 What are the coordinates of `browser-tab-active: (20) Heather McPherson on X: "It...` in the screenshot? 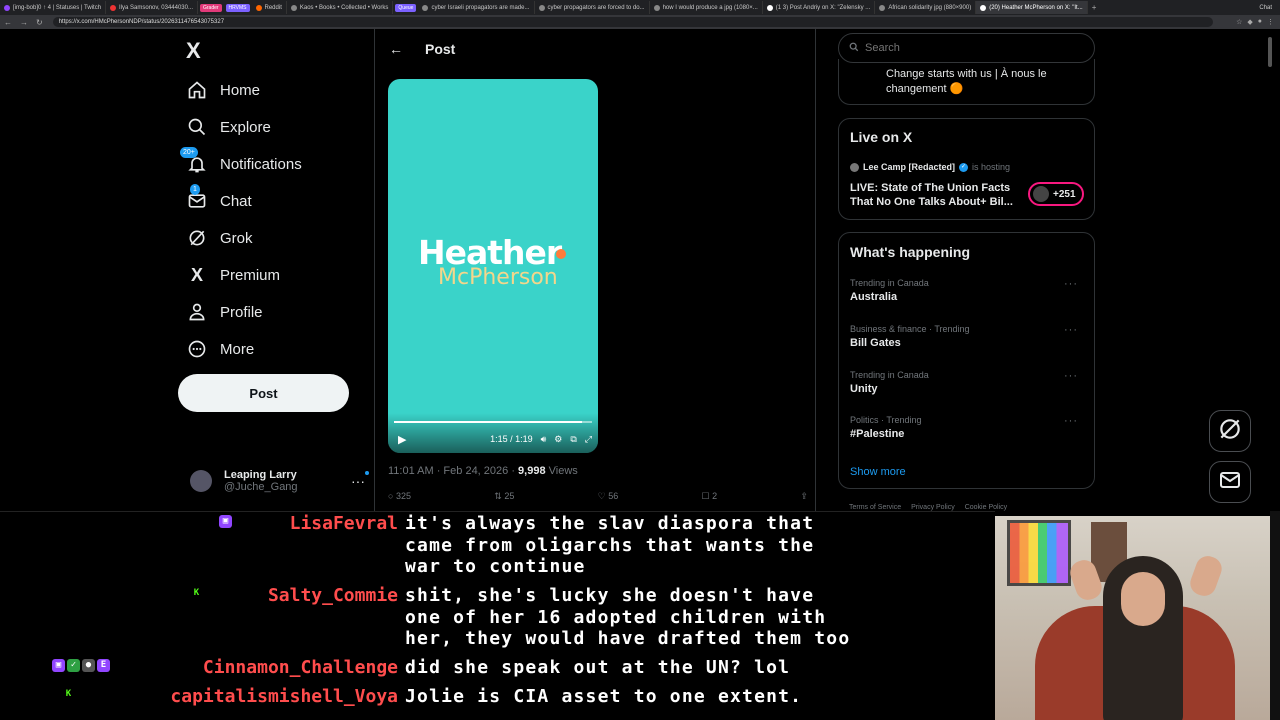 It's located at (1032, 7).